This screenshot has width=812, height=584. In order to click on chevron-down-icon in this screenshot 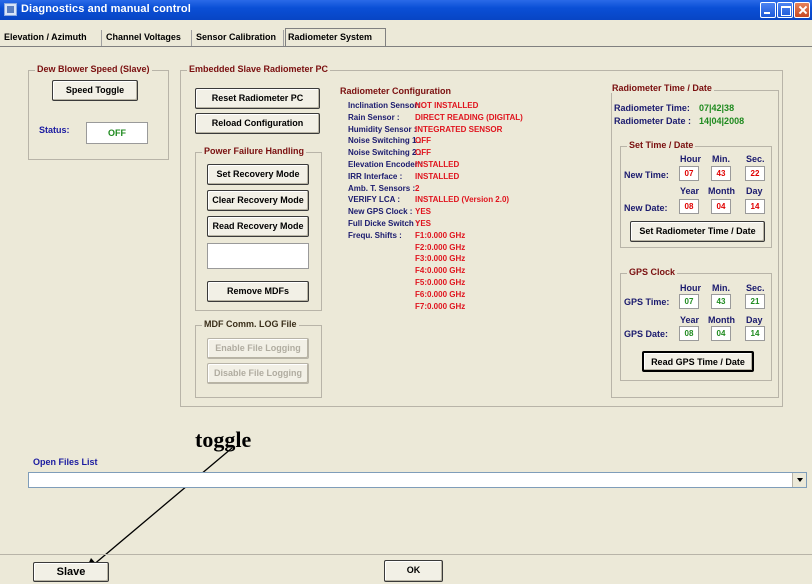, I will do `click(799, 480)`.